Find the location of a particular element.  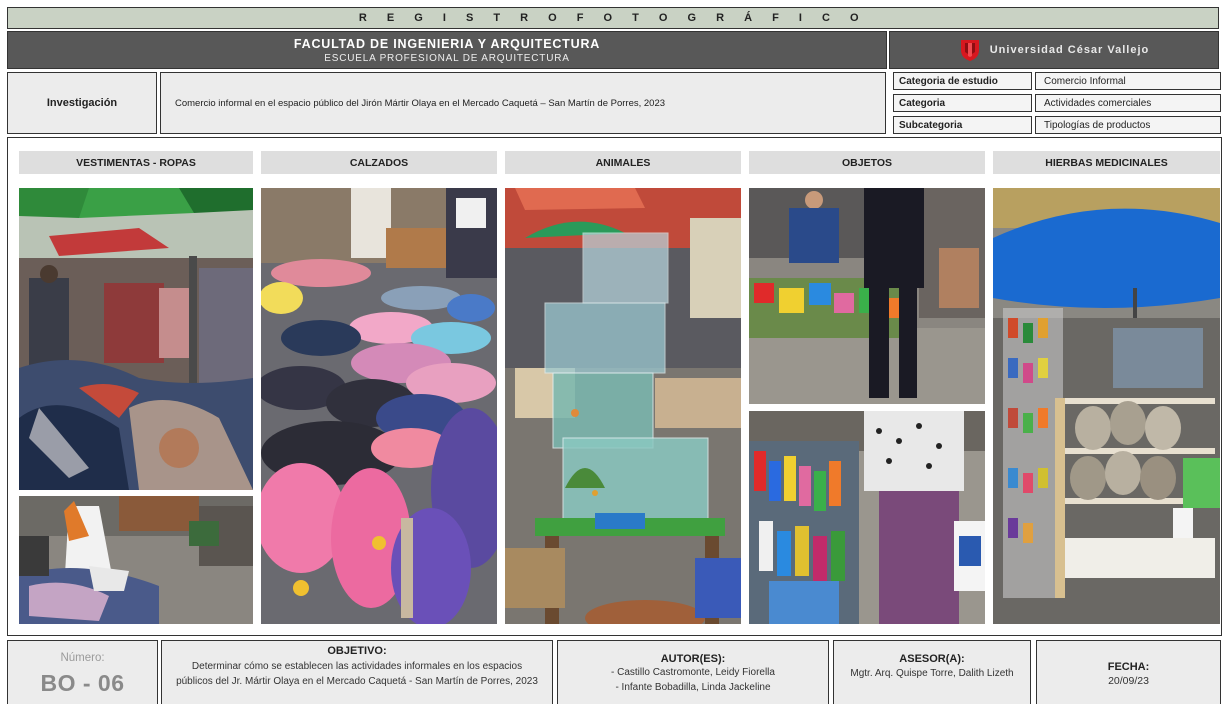

category-header-calzados: CALZADOS is located at coordinates (379, 162).